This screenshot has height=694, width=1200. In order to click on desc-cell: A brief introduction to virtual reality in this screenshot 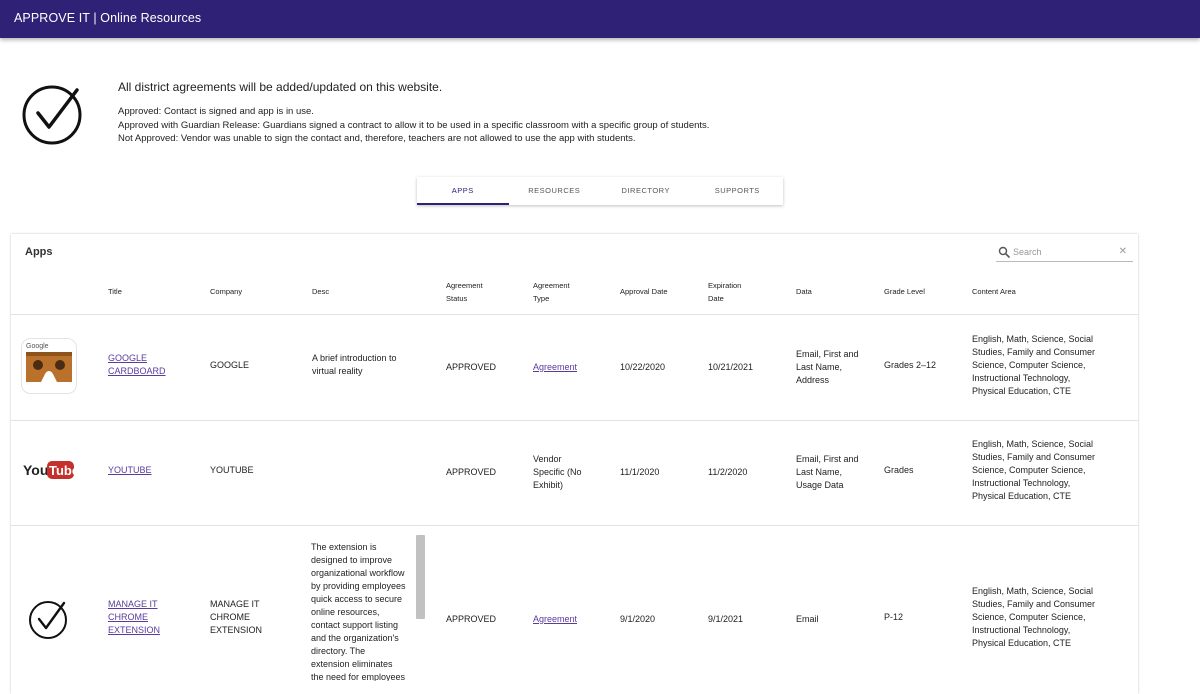, I will do `click(354, 365)`.